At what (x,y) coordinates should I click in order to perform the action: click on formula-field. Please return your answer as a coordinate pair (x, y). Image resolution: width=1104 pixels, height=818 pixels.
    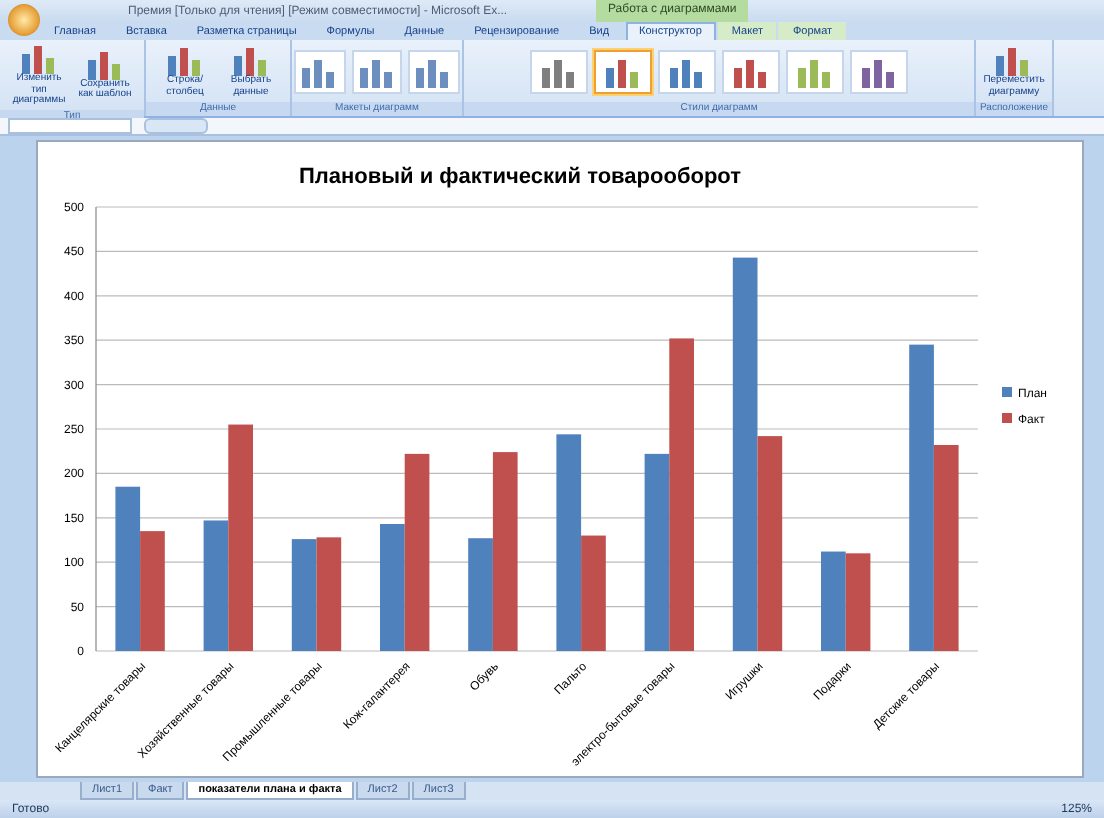
    Looking at the image, I should click on (176, 126).